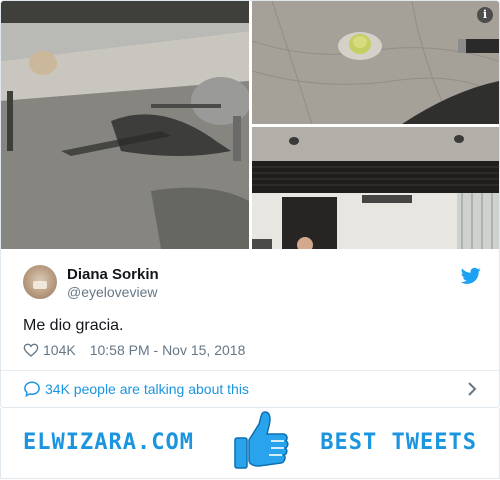 This screenshot has height=480, width=500. I want to click on author-name: Diana Sorkin, so click(113, 274).